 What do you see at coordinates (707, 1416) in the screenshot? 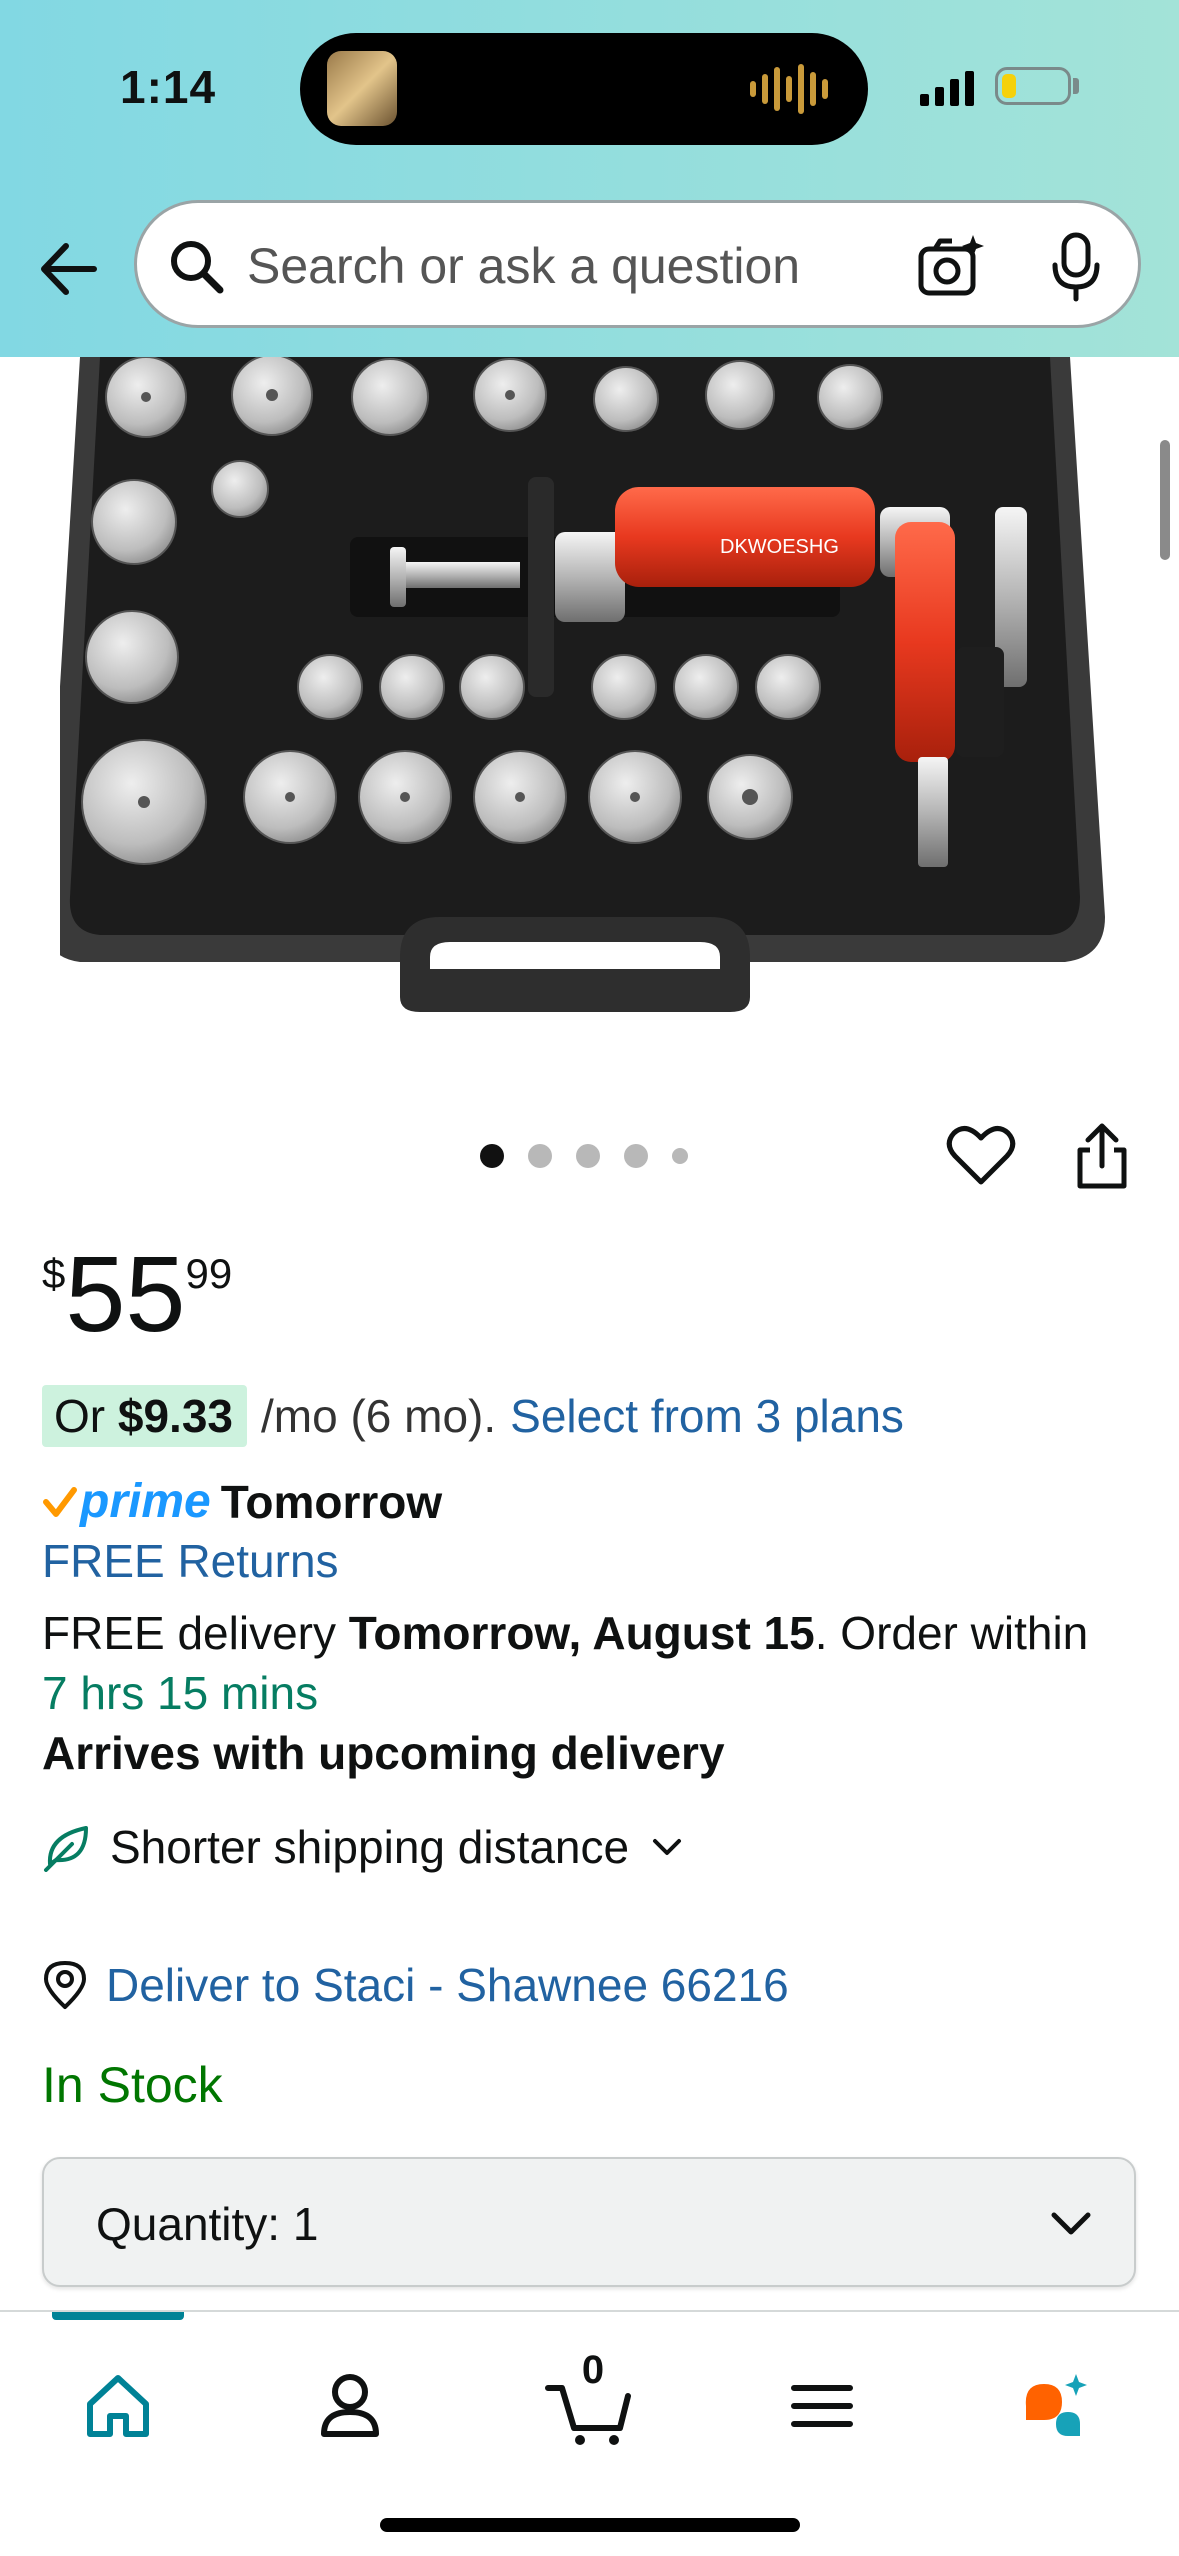
I see `select-plans-link: Select from 3 plans` at bounding box center [707, 1416].